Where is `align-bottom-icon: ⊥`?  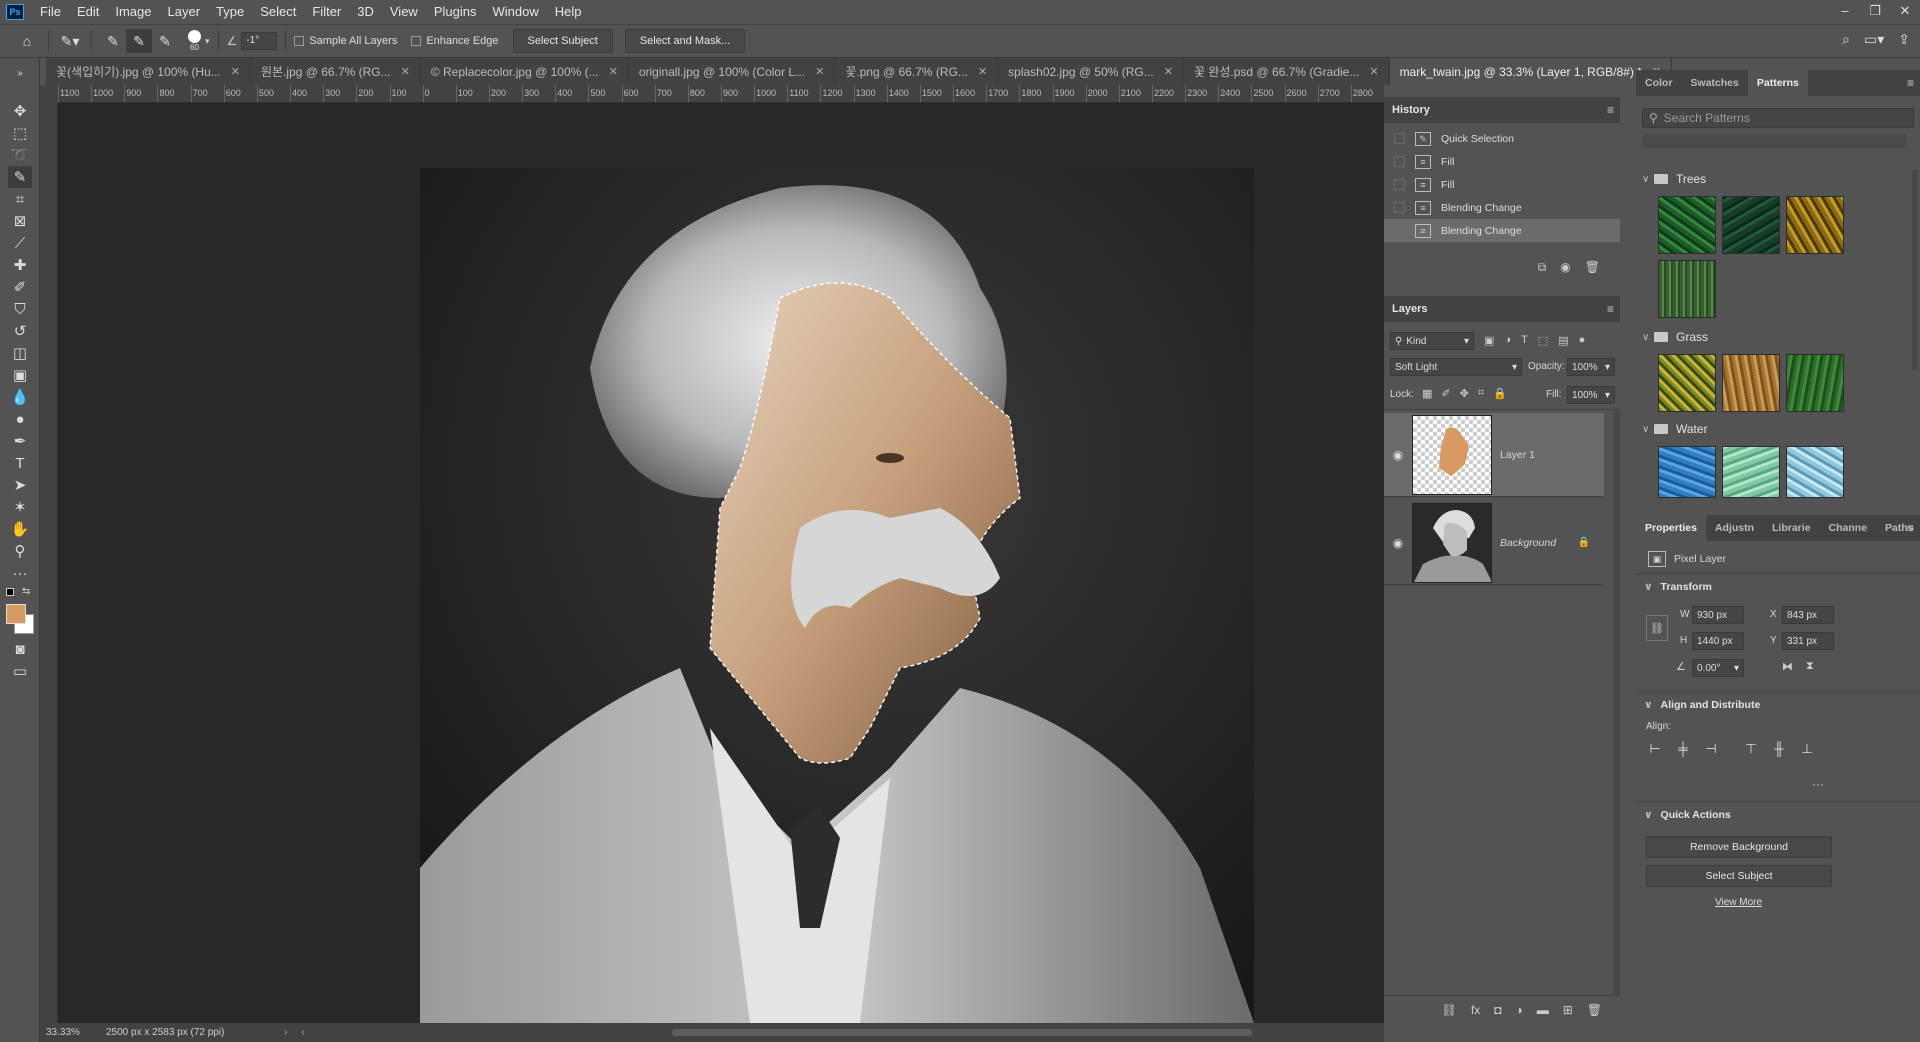
align-bottom-icon: ⊥ is located at coordinates (1807, 750).